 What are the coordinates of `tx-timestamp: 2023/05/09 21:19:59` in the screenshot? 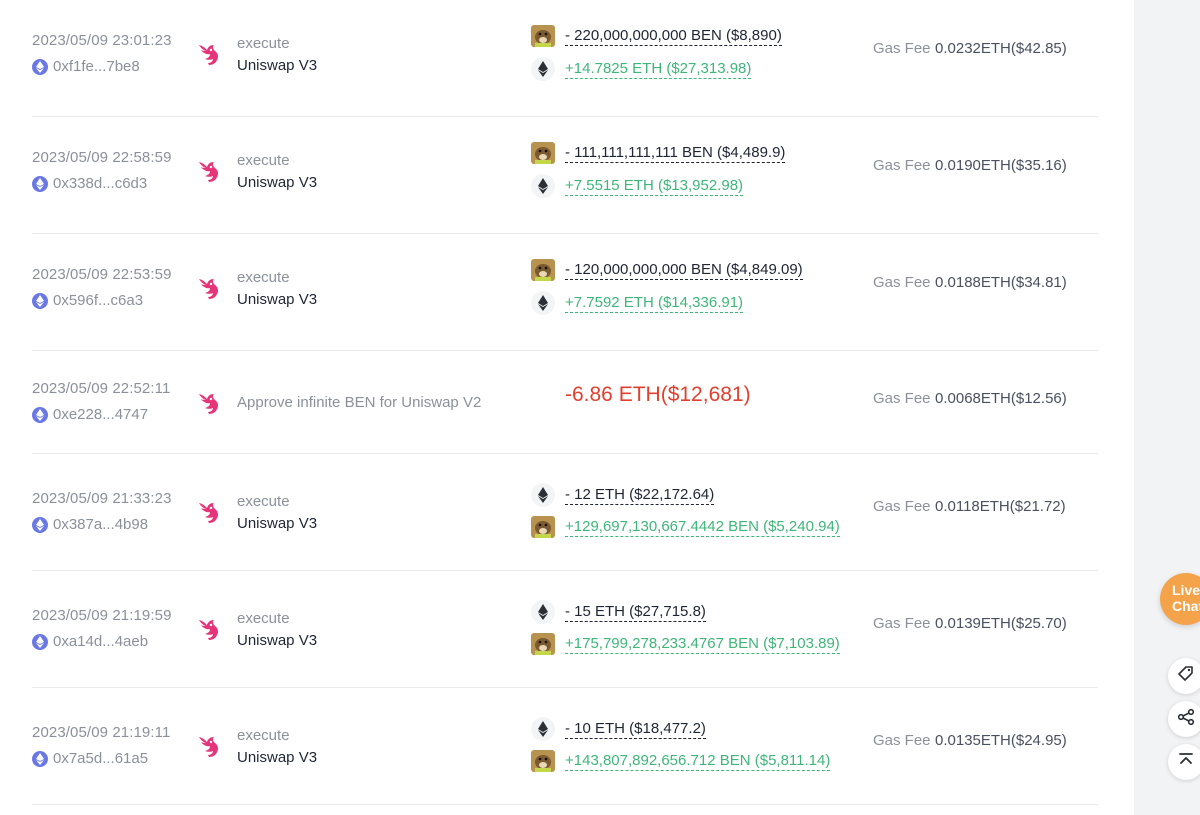 It's located at (102, 615).